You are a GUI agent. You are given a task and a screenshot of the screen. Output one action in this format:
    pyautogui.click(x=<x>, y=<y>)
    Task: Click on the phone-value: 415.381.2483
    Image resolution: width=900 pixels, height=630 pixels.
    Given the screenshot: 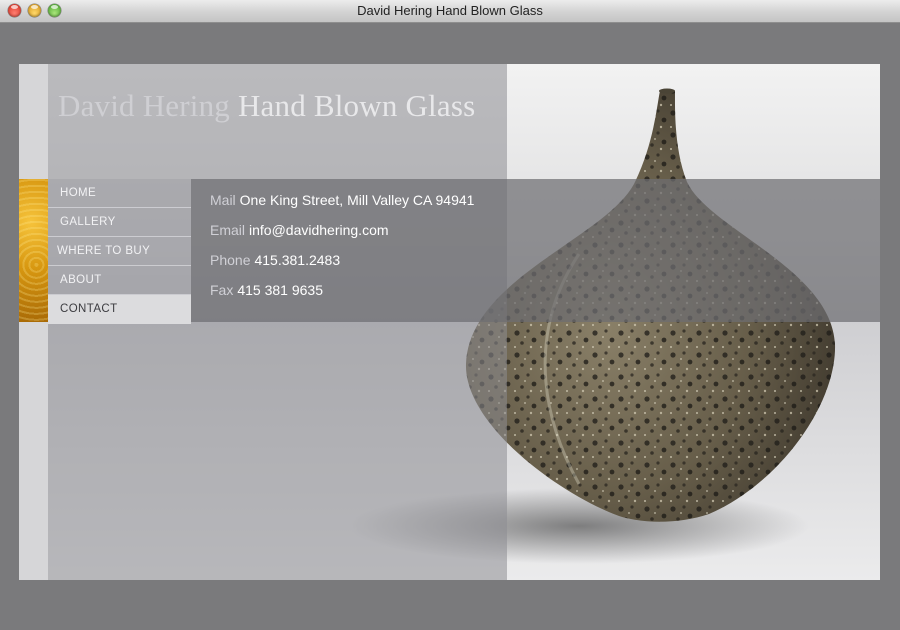 What is the action you would take?
    pyautogui.click(x=297, y=260)
    